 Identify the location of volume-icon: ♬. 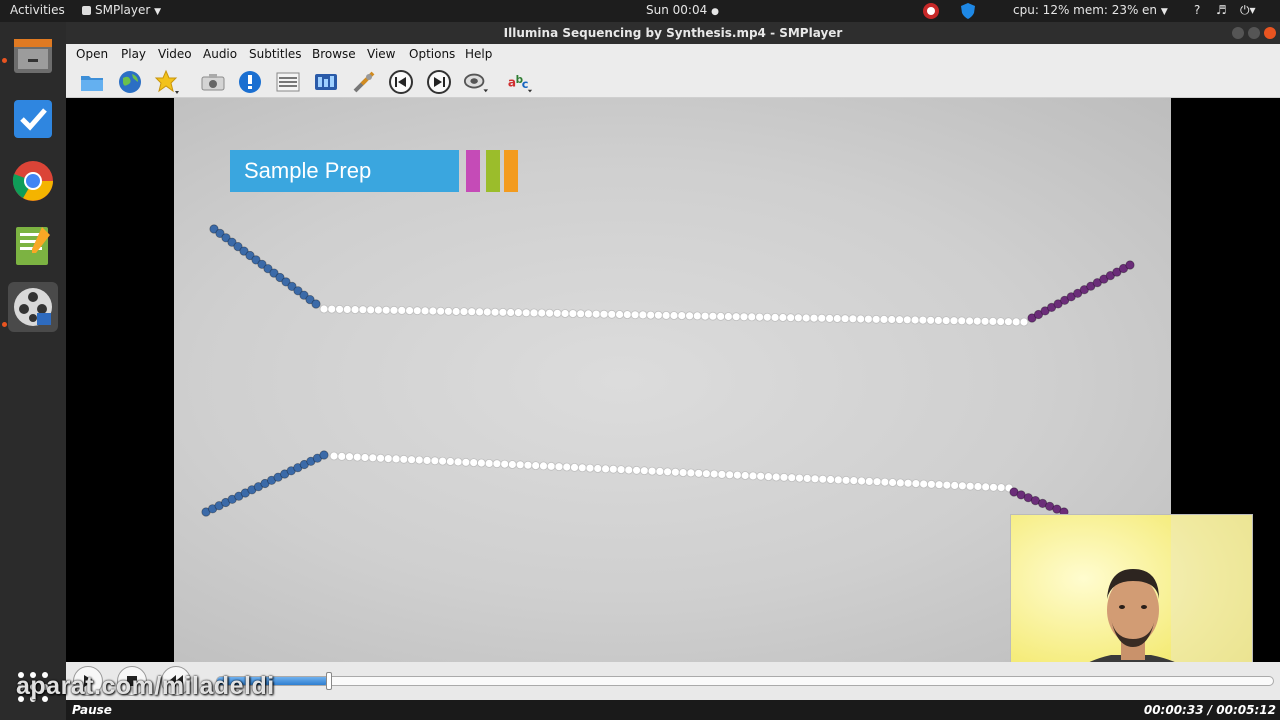
(1221, 10).